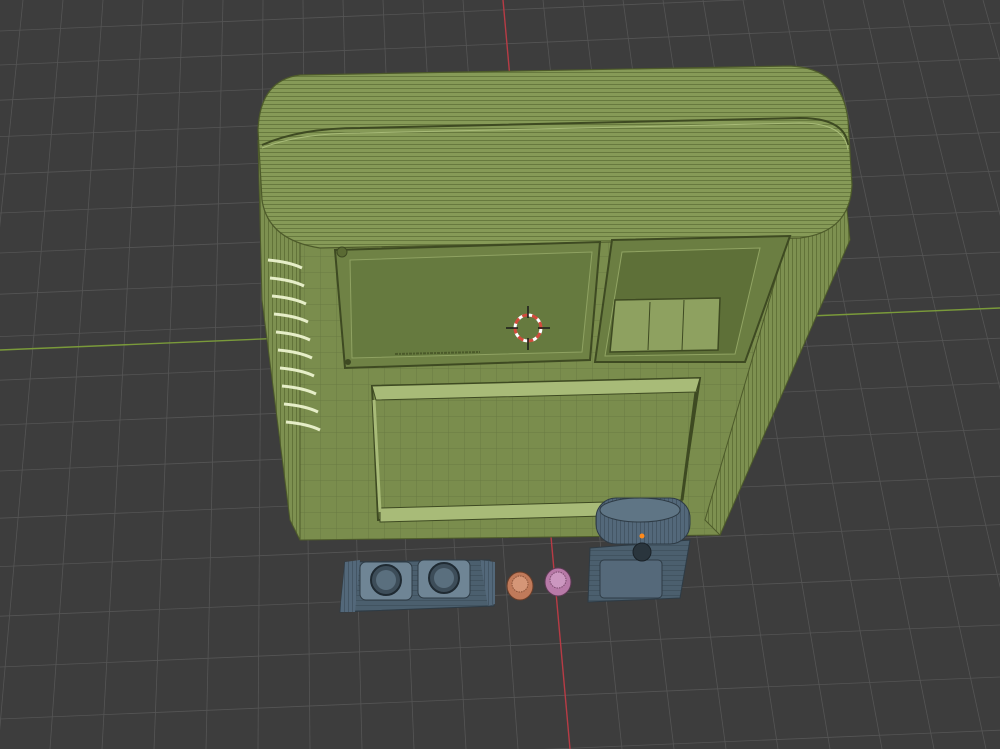  What do you see at coordinates (417, 586) in the screenshot?
I see `speaker-bar-part` at bounding box center [417, 586].